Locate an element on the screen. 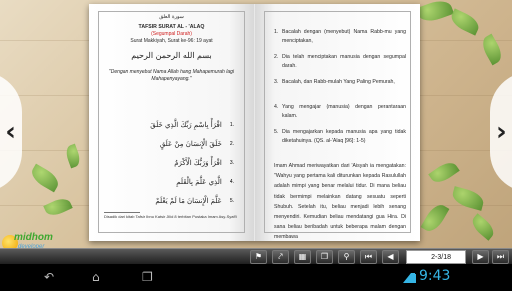 The width and height of the screenshot is (512, 291). first-page-icon: ⏮ is located at coordinates (368, 256).